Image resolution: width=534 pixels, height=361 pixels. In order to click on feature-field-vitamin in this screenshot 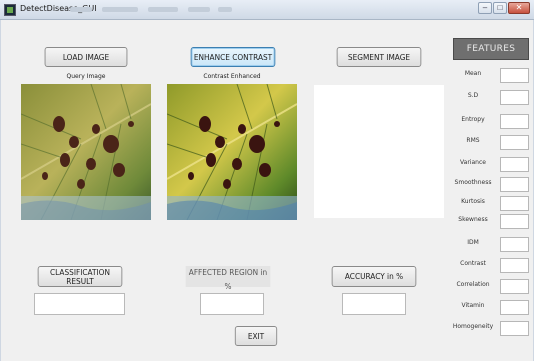, I will do `click(514, 307)`.